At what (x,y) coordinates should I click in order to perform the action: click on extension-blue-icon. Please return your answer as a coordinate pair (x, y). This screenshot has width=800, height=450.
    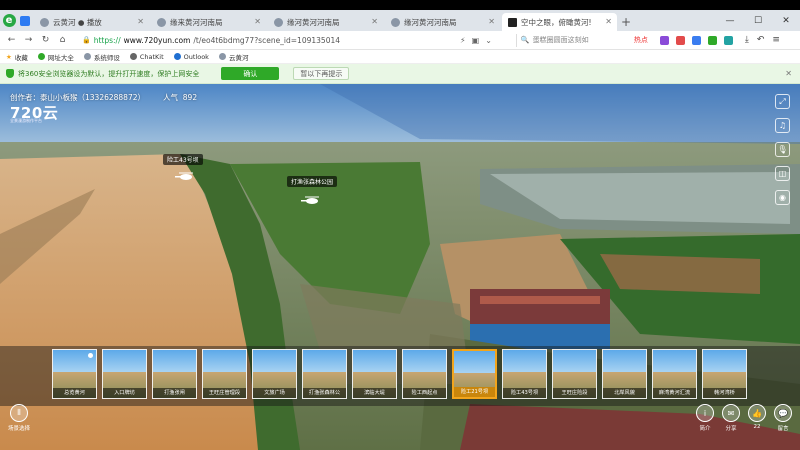
    Looking at the image, I should click on (696, 40).